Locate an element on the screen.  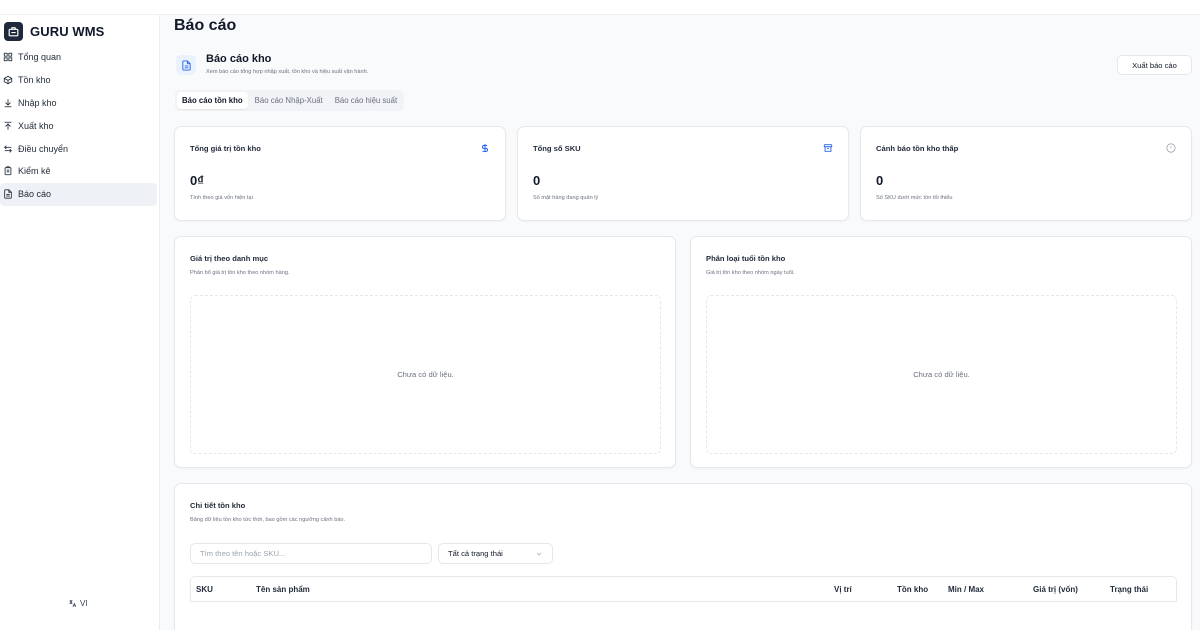
archive-icon is located at coordinates (828, 148).